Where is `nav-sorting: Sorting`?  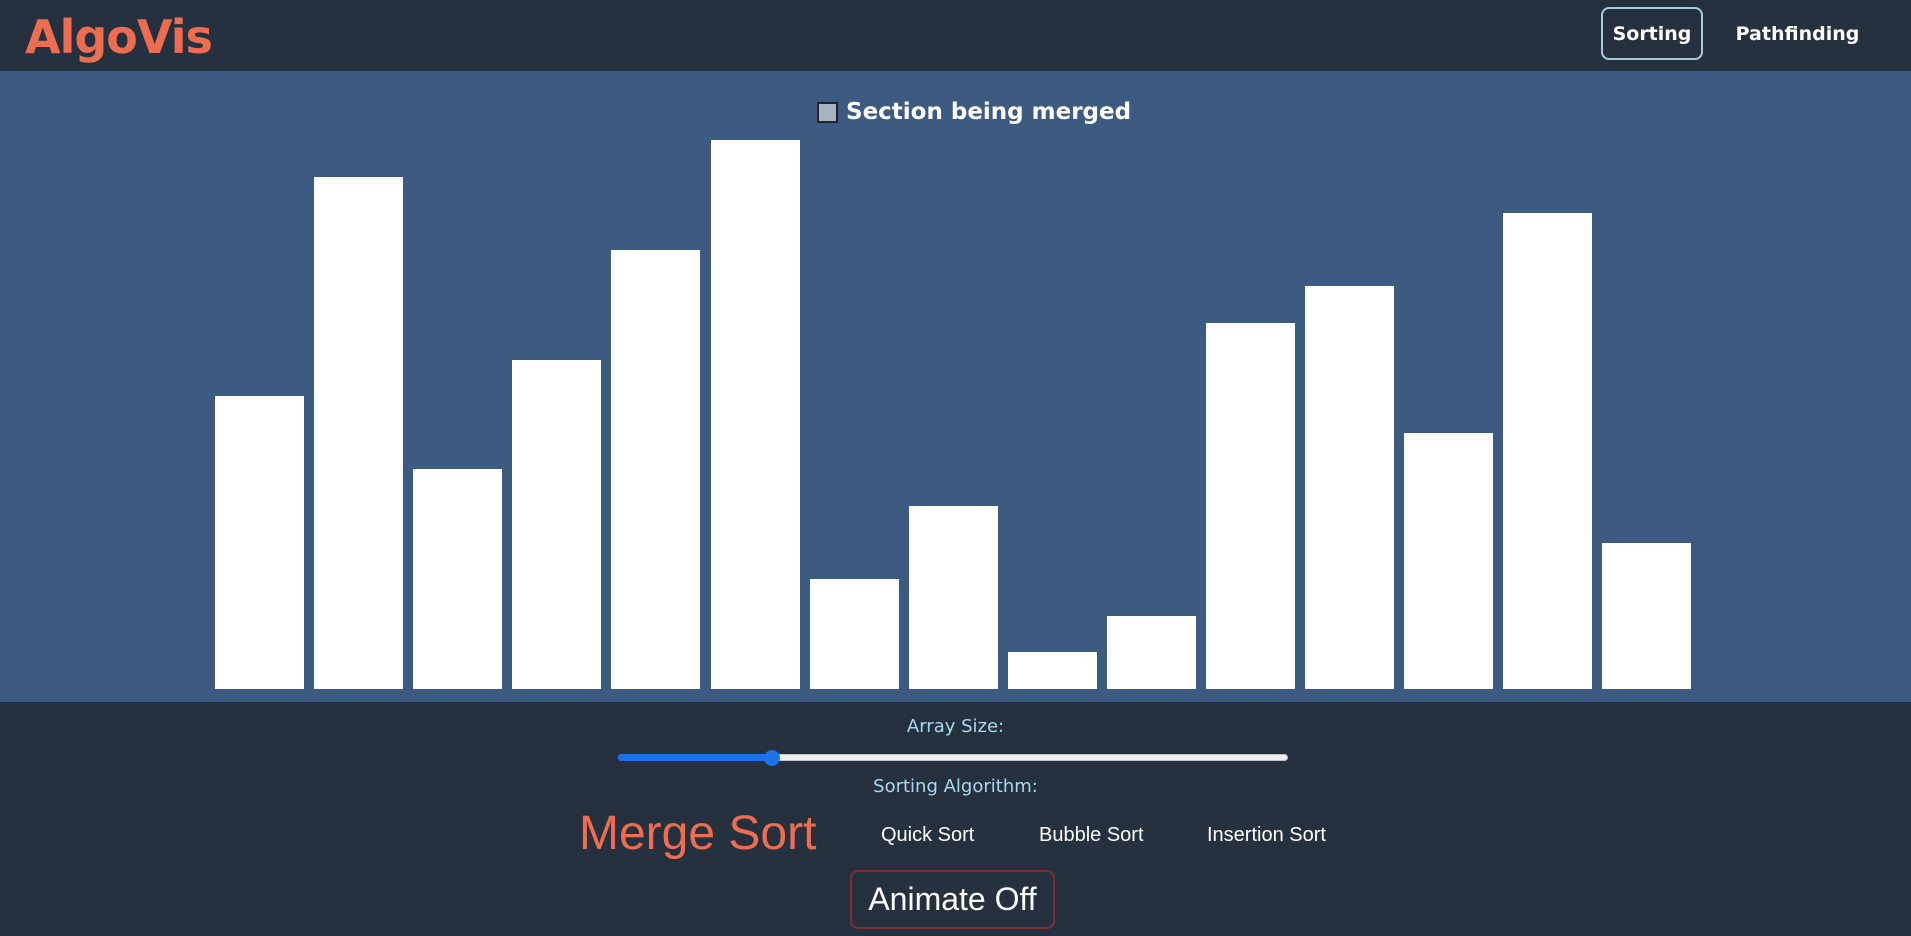 nav-sorting: Sorting is located at coordinates (1652, 33).